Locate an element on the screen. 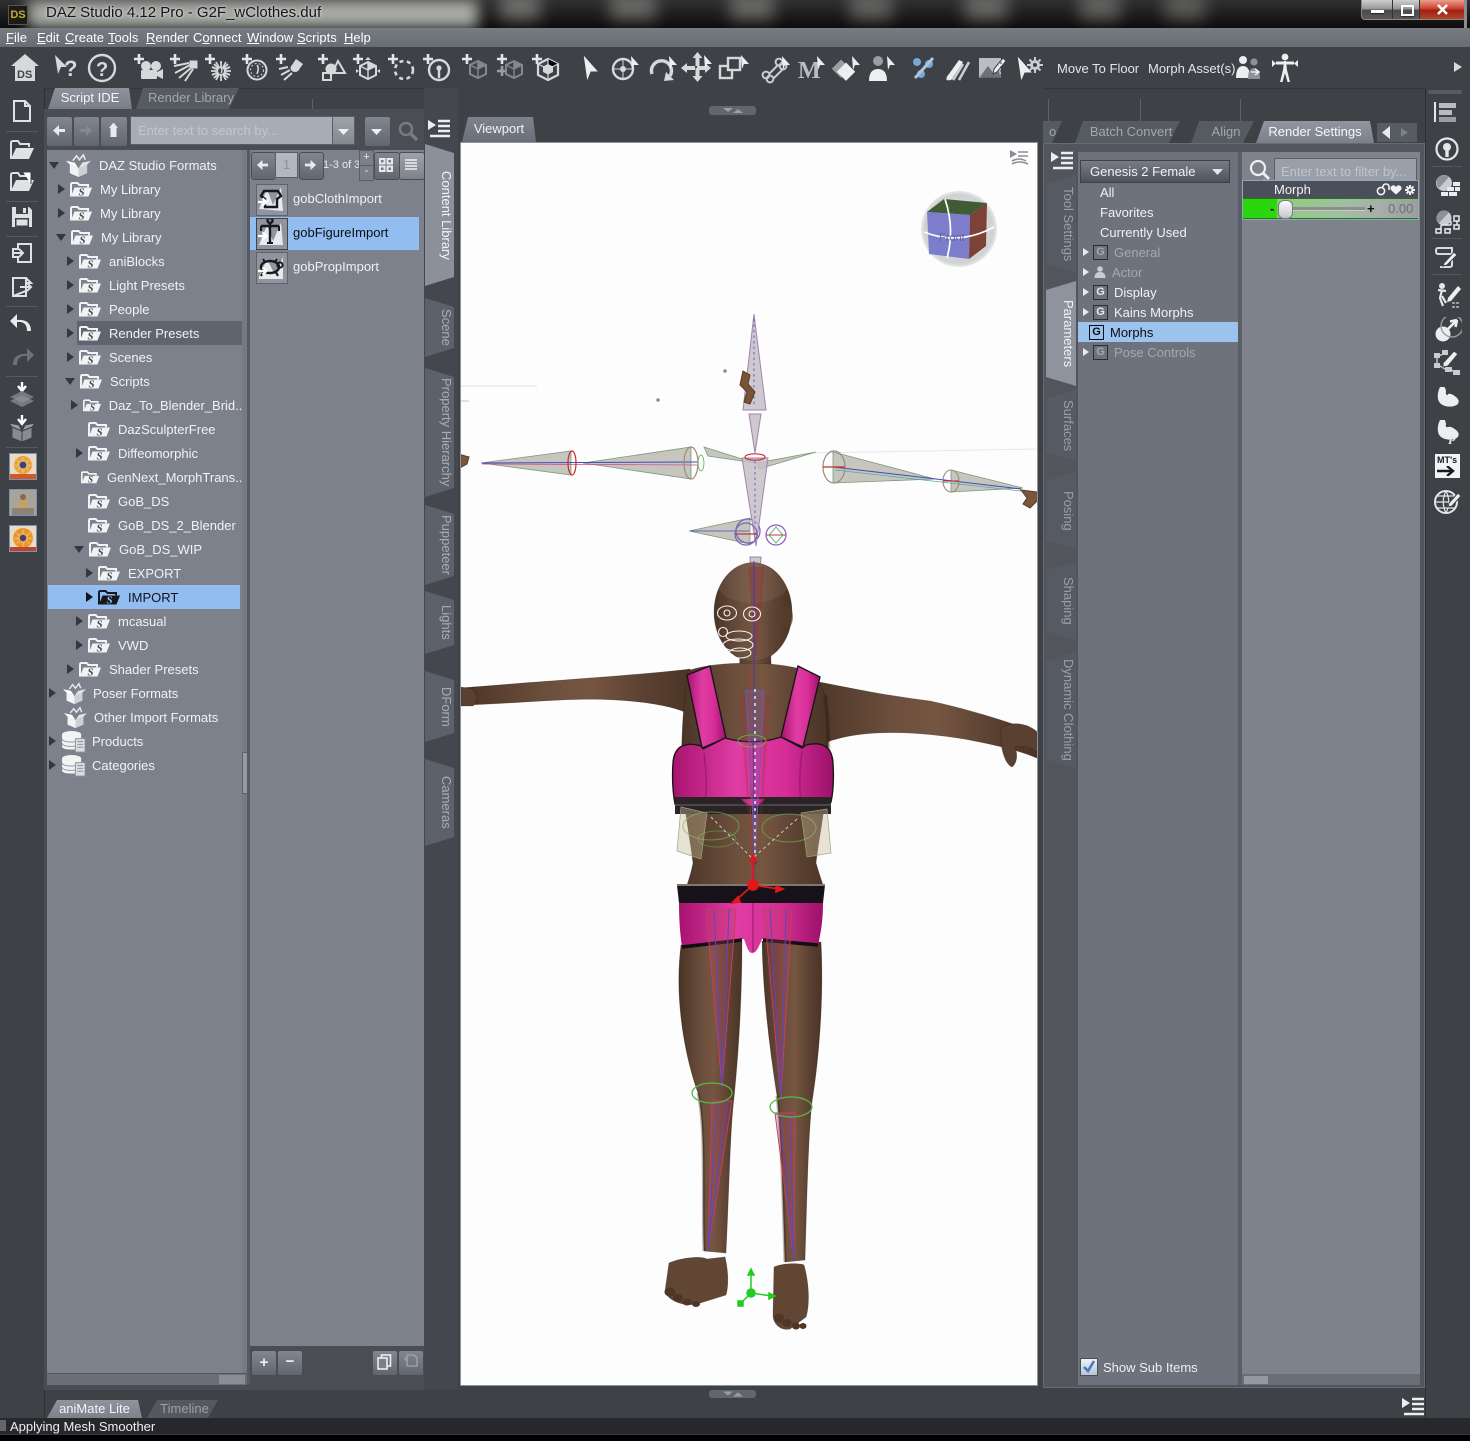 Image resolution: width=1470 pixels, height=1441 pixels. svg-text: M is located at coordinates (809, 71).